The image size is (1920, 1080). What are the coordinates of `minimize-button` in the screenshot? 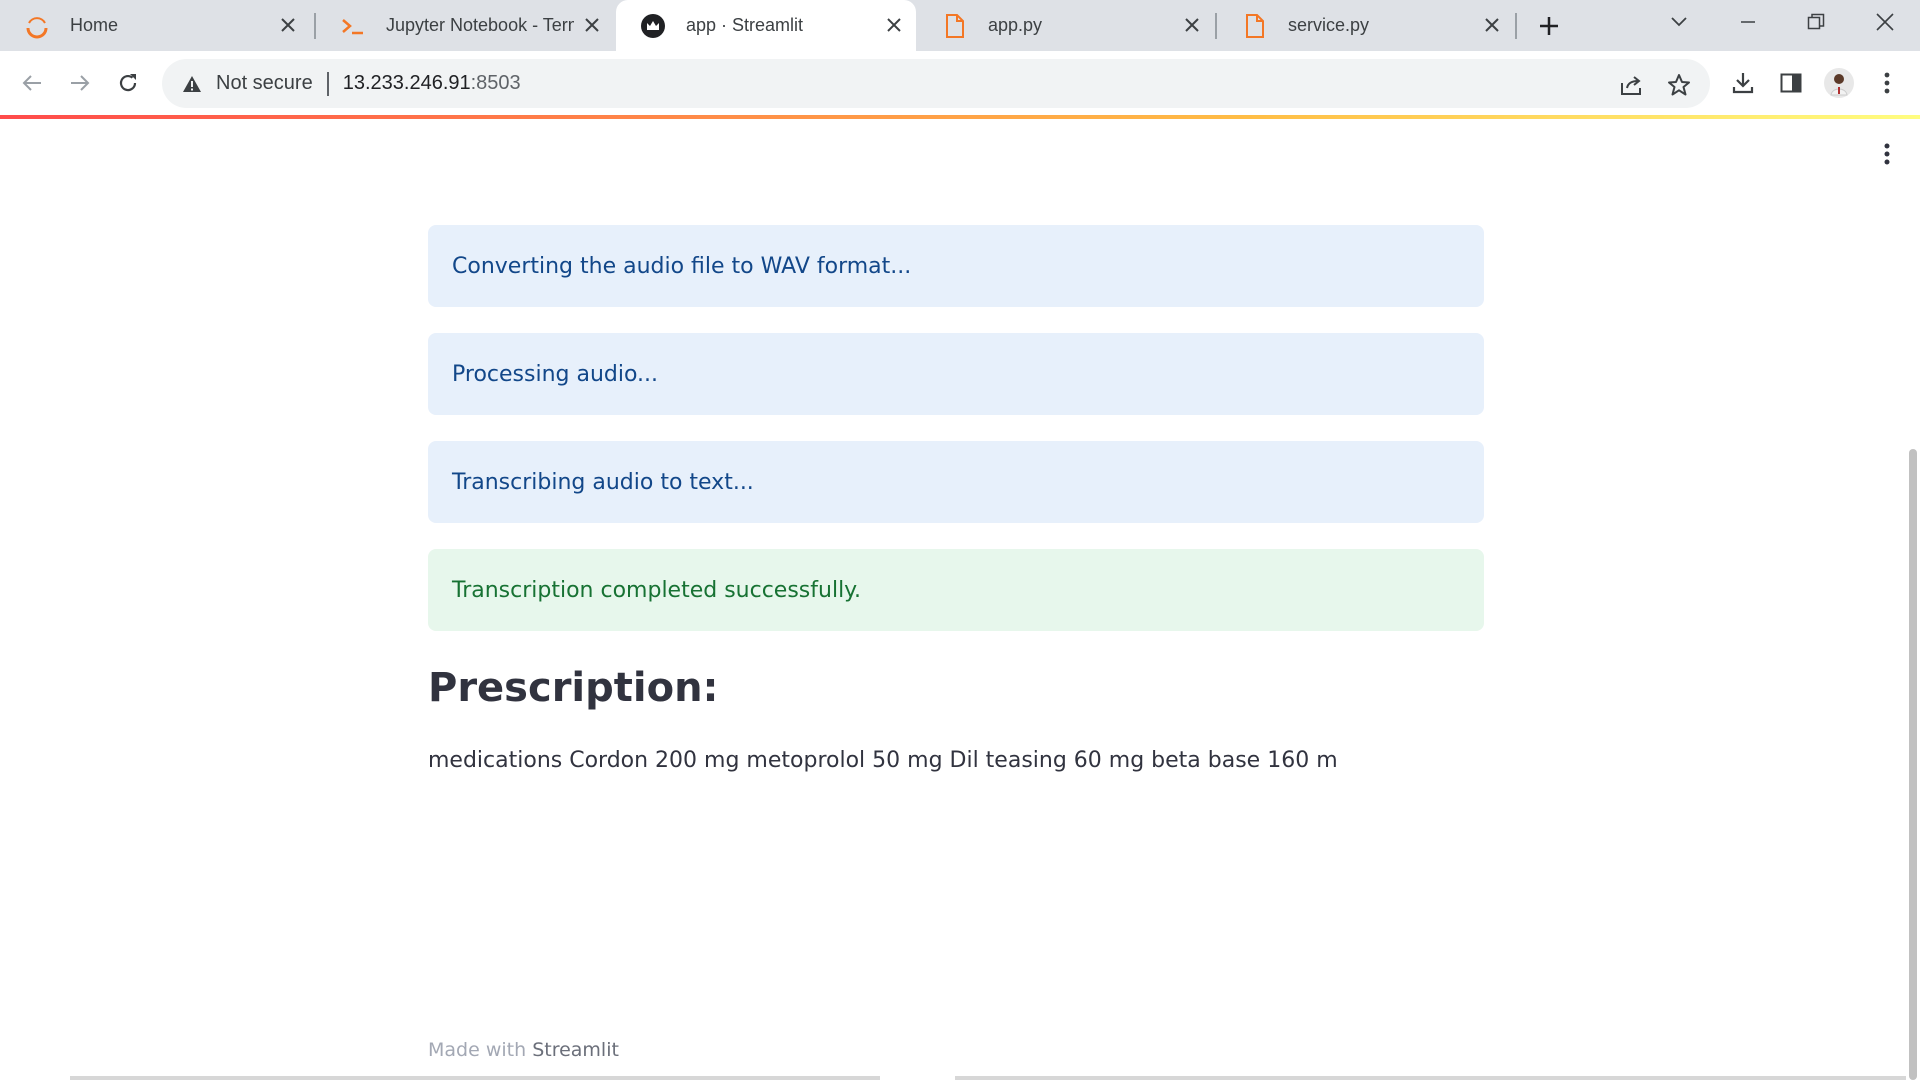 It's located at (1748, 22).